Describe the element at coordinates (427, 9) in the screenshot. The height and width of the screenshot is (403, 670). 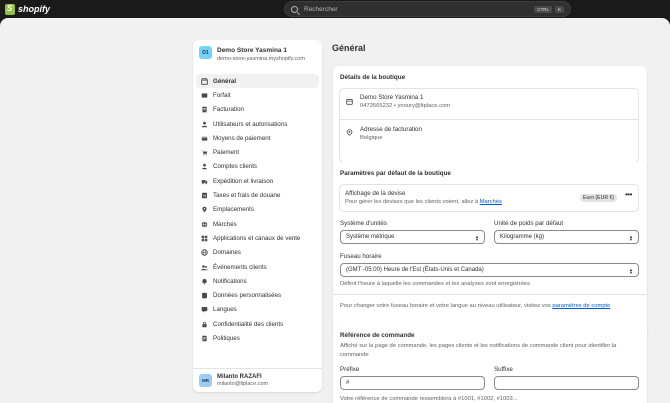
I see `search-bar: Rechercher CTRL K` at that location.